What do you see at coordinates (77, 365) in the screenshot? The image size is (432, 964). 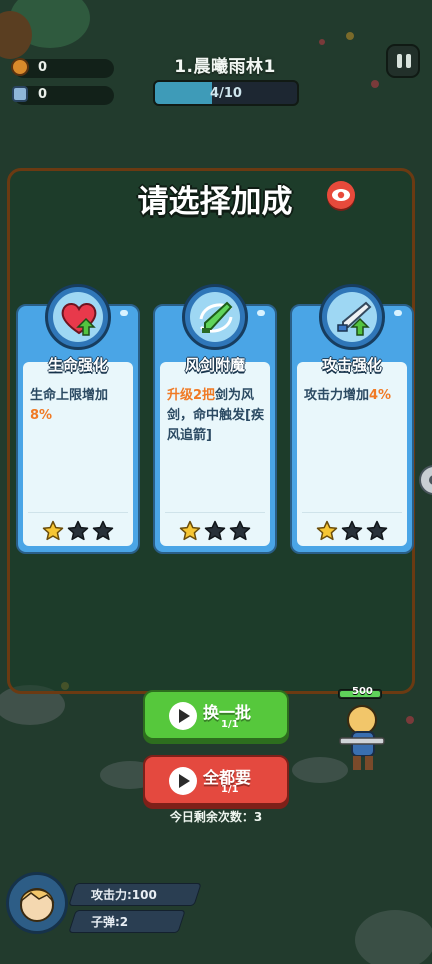 I see `card-name: 生命强化` at bounding box center [77, 365].